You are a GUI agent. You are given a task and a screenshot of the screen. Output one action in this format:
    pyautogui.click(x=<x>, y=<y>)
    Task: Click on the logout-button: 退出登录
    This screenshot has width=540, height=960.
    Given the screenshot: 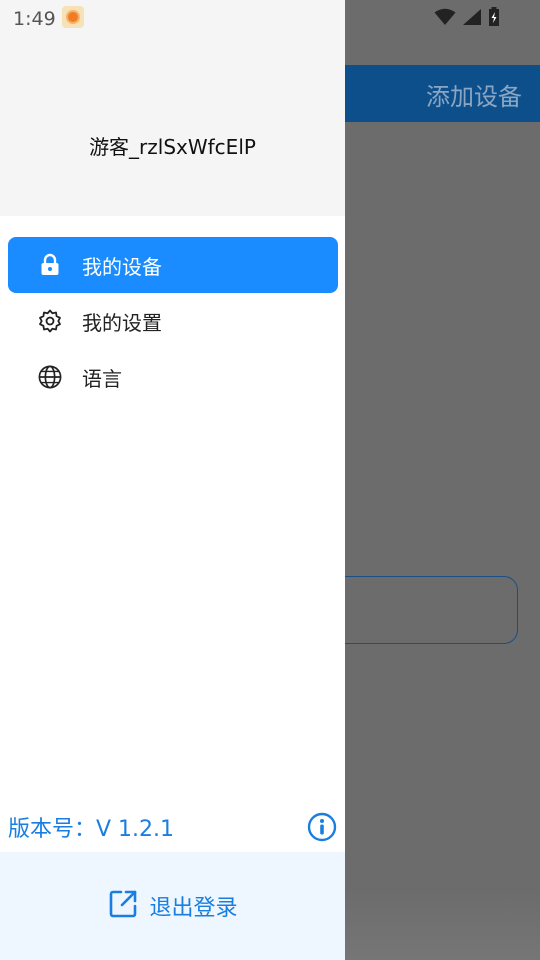 What is the action you would take?
    pyautogui.click(x=172, y=906)
    